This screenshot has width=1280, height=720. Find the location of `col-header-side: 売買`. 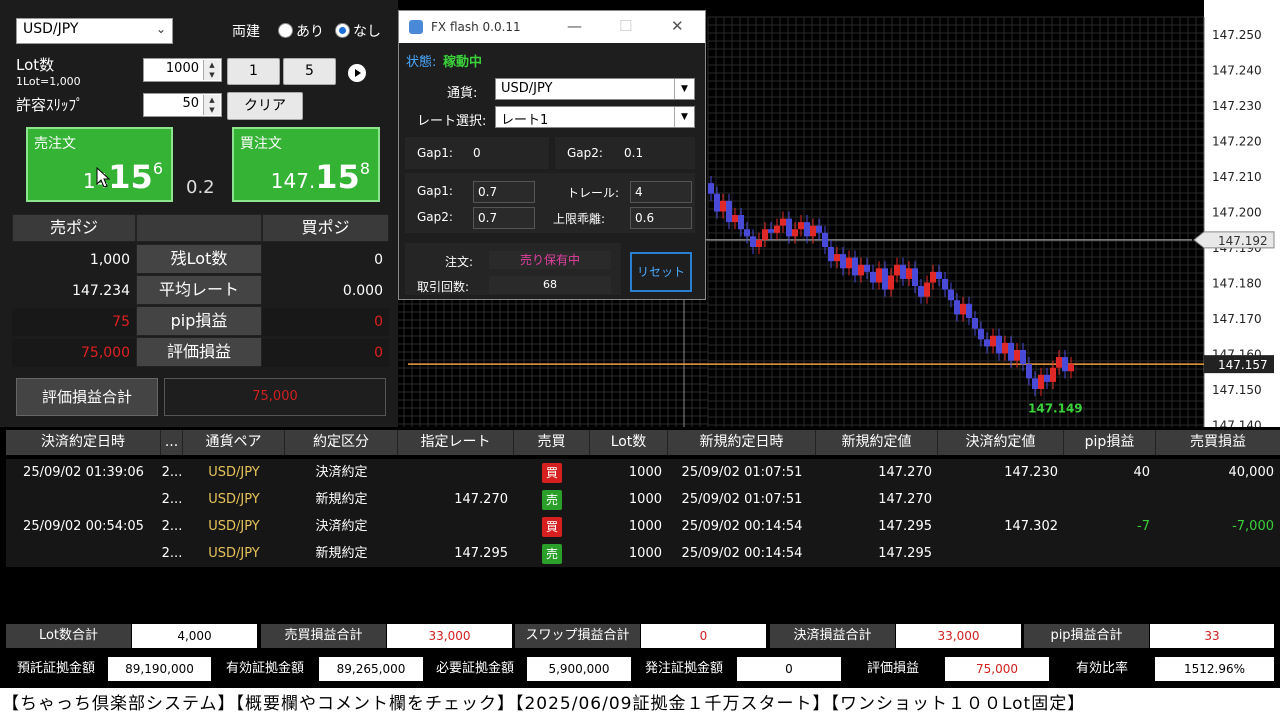

col-header-side: 売買 is located at coordinates (552, 442).